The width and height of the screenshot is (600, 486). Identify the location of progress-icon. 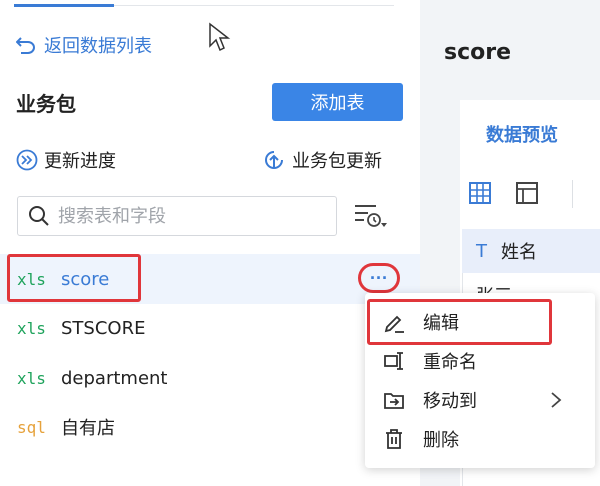
(27, 160).